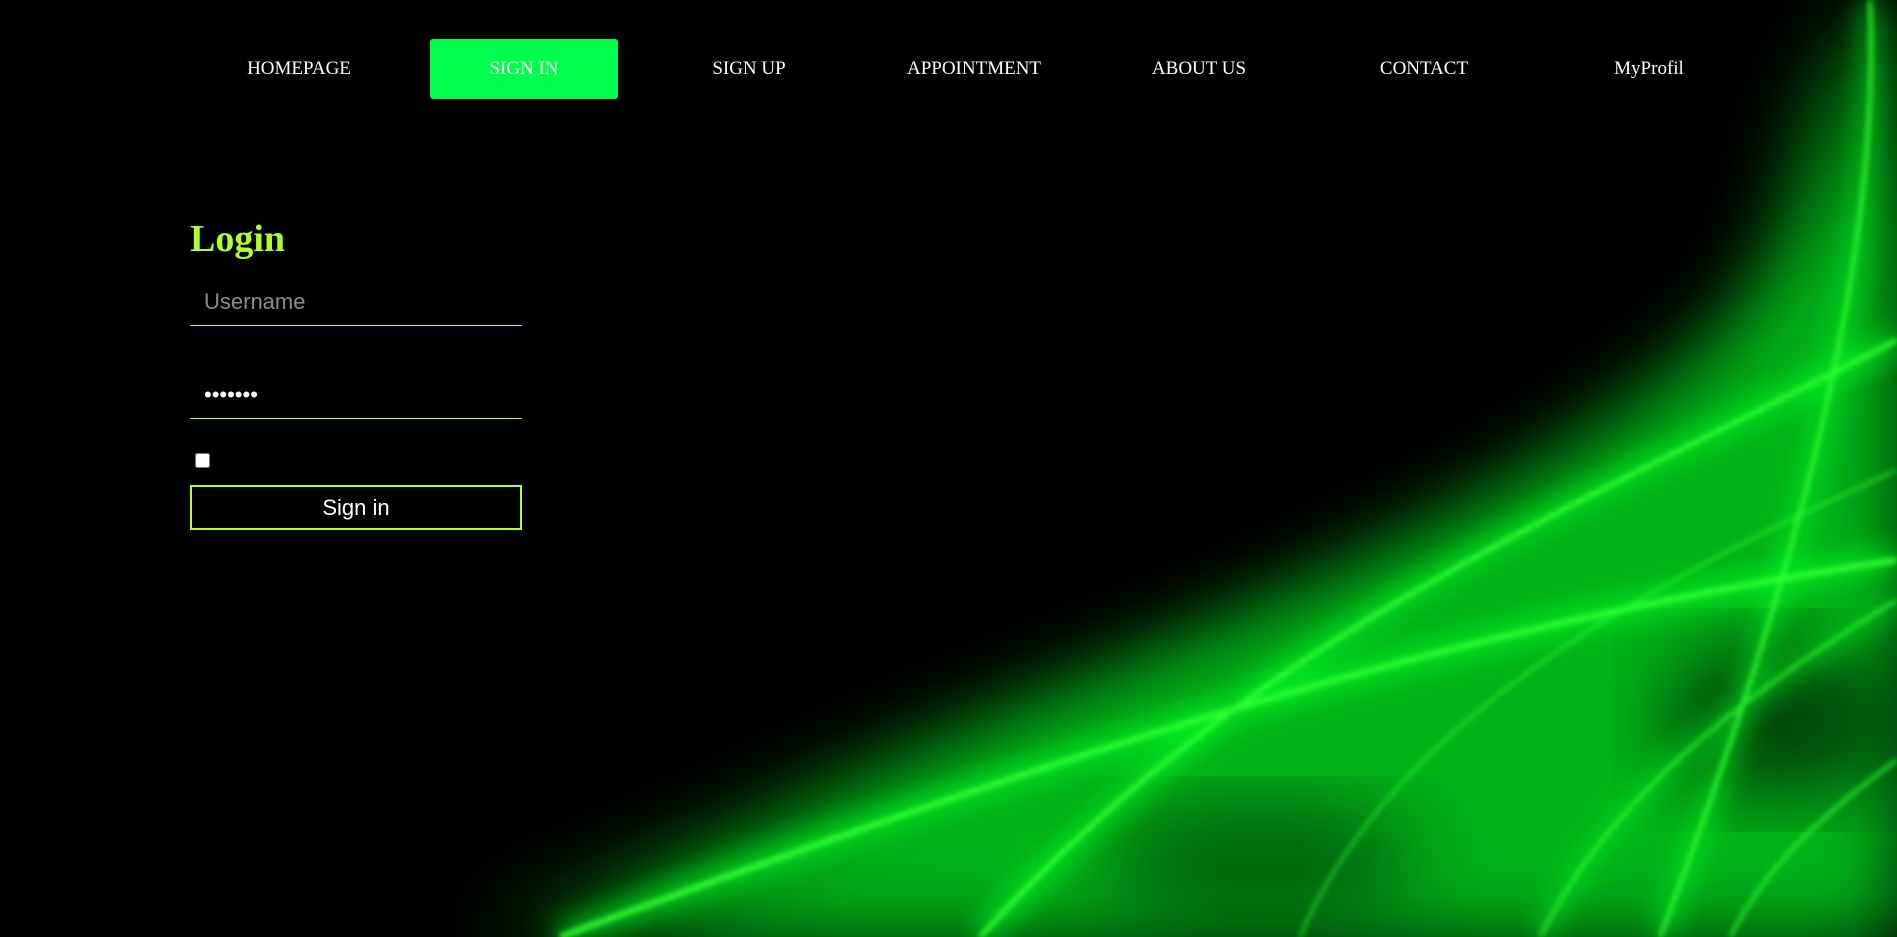  I want to click on nav-contact: CONTACT, so click(1424, 69).